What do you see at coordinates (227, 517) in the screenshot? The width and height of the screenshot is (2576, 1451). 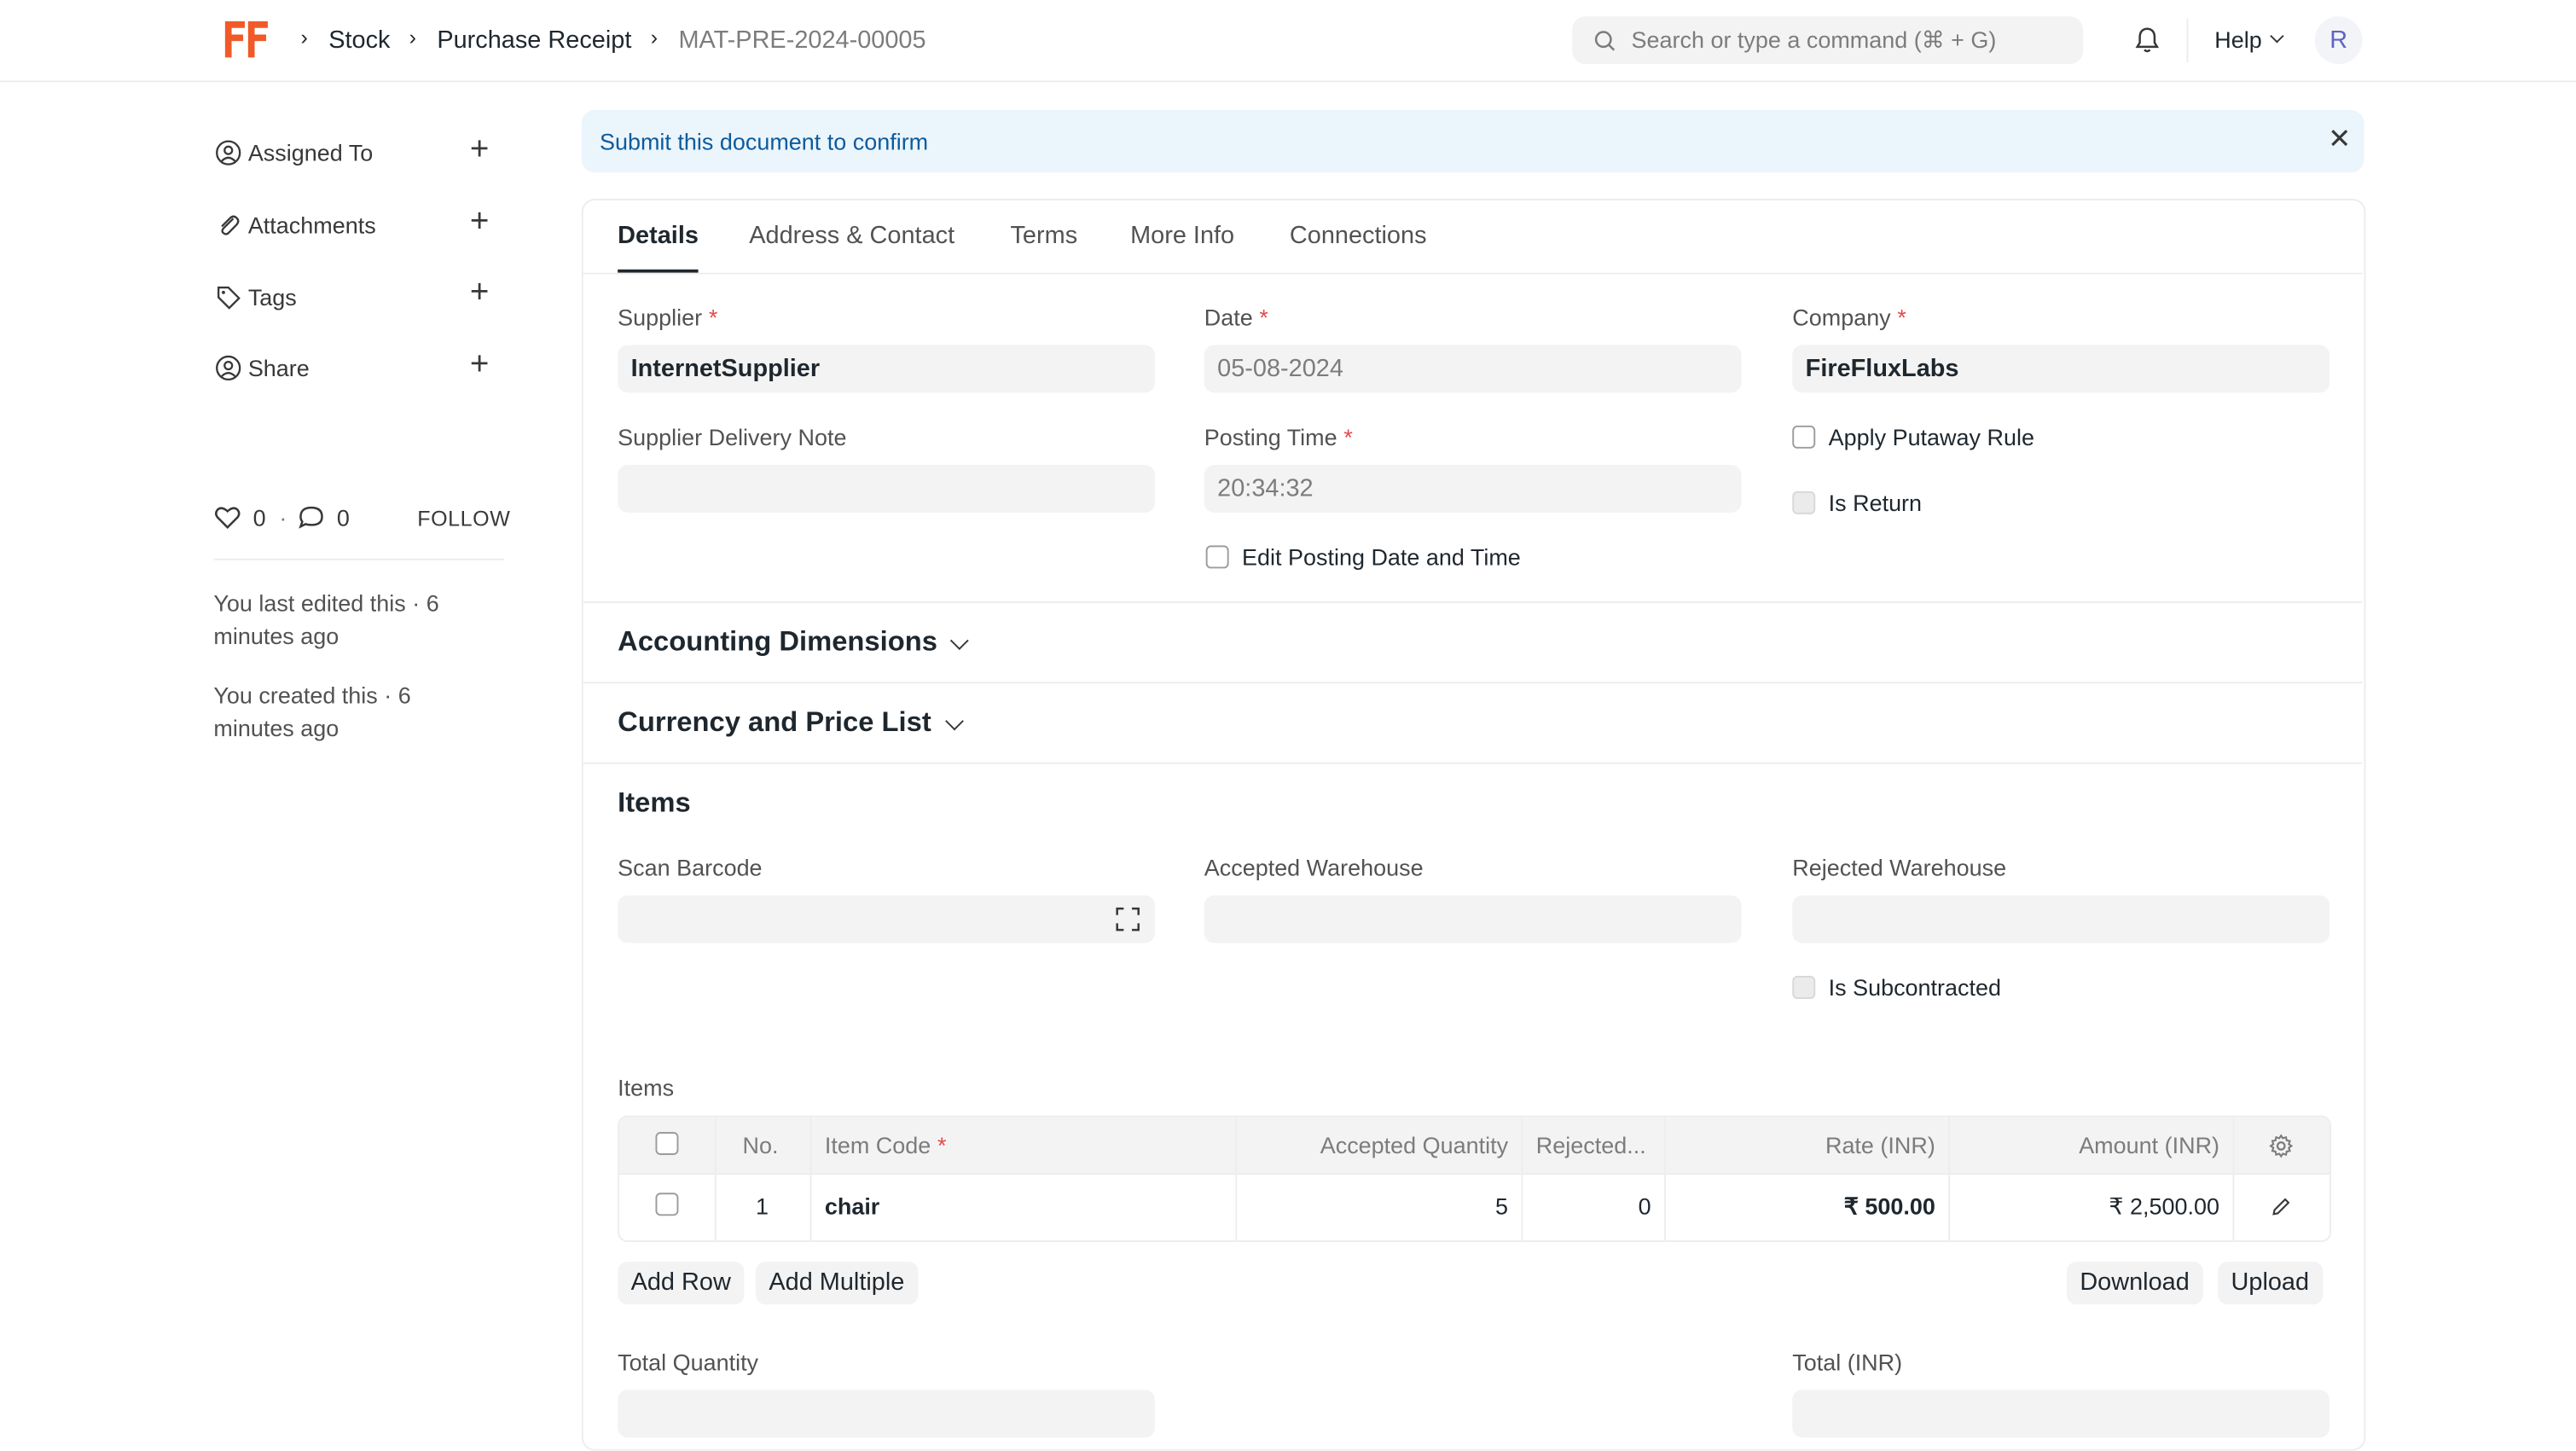 I see `heart-icon` at bounding box center [227, 517].